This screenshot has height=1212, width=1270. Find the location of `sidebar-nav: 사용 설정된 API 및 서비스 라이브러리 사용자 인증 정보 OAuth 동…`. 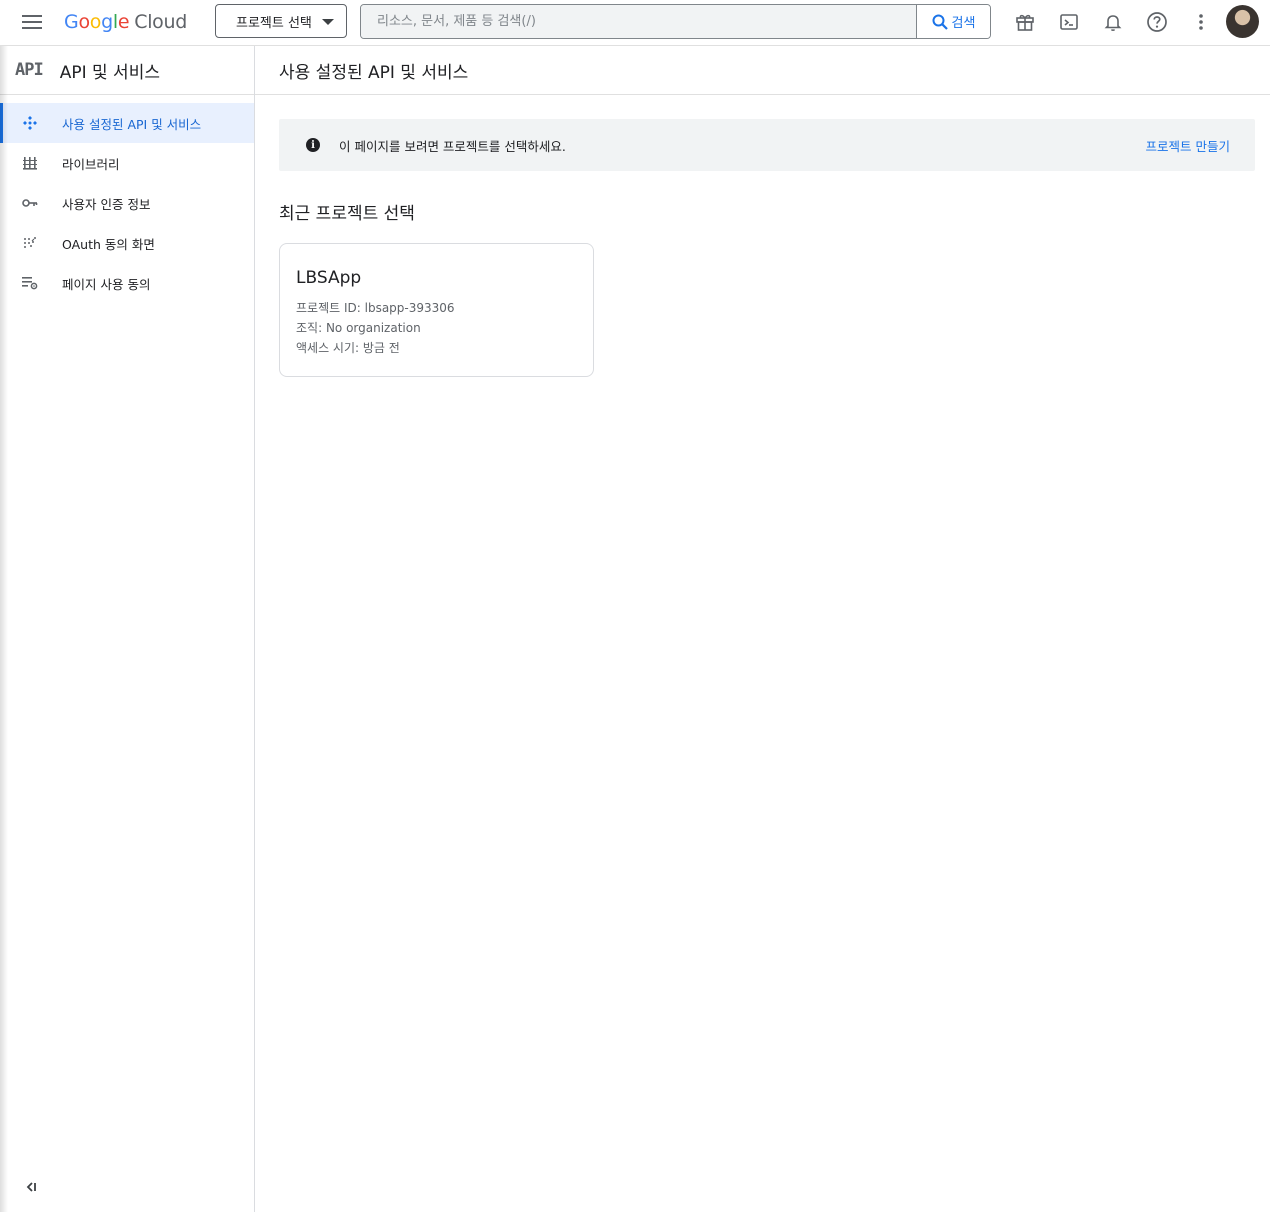

sidebar-nav: 사용 설정된 API 및 서비스 라이브러리 사용자 인증 정보 OAuth 동… is located at coordinates (127, 203).